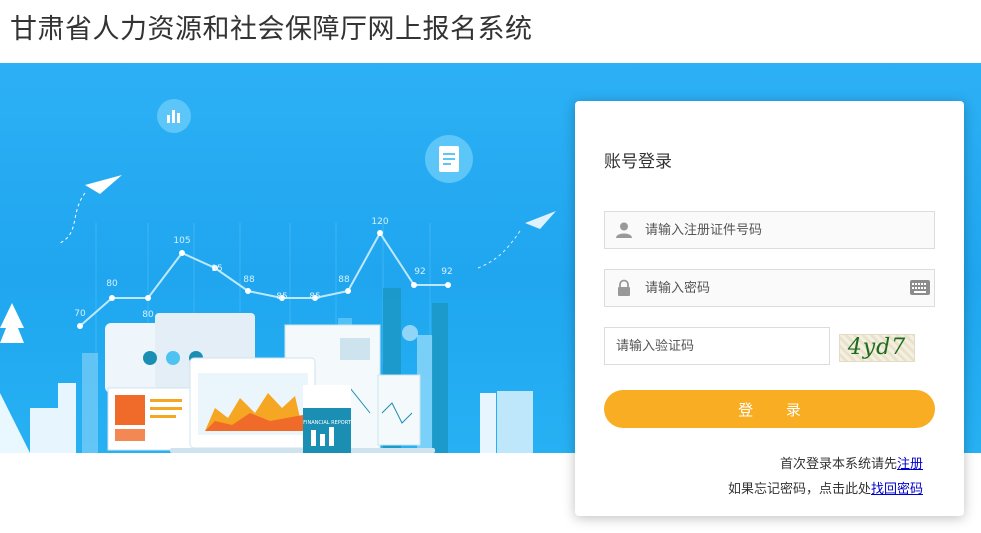 The height and width of the screenshot is (533, 981). I want to click on register-hint: 首次登录本系统请先注册, so click(851, 462).